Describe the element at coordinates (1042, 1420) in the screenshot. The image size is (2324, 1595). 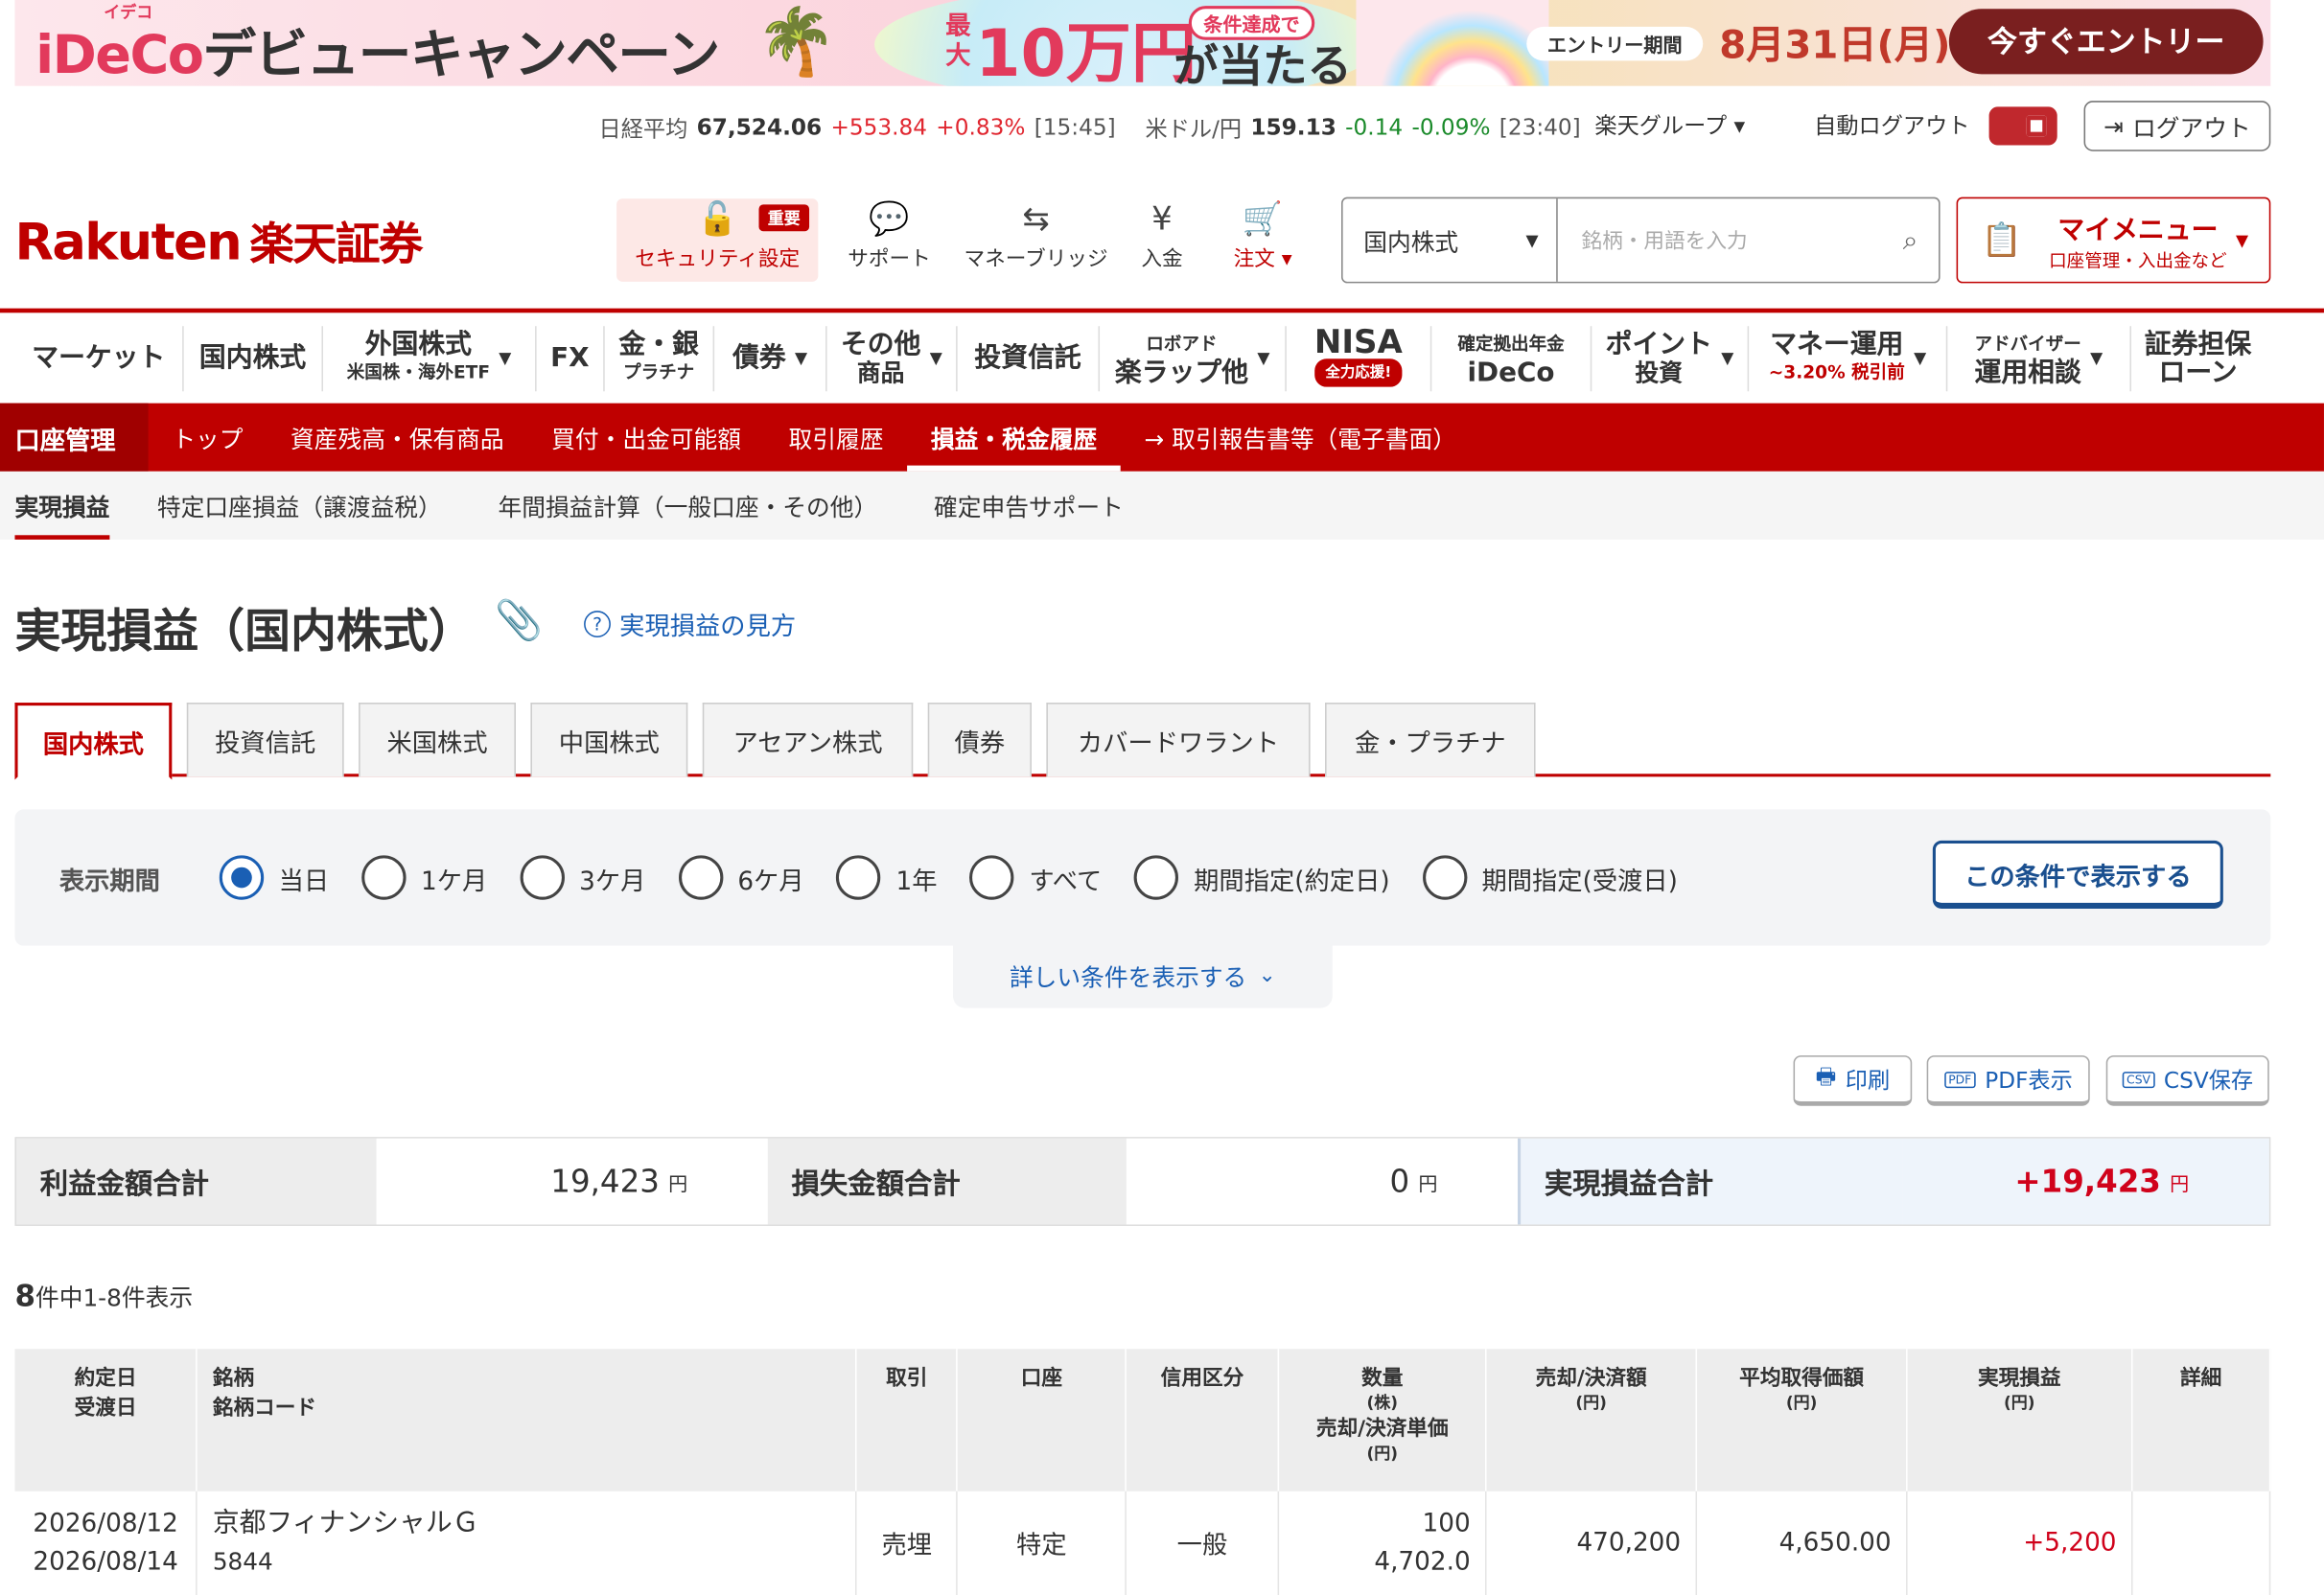
I see `col-account: 口座` at that location.